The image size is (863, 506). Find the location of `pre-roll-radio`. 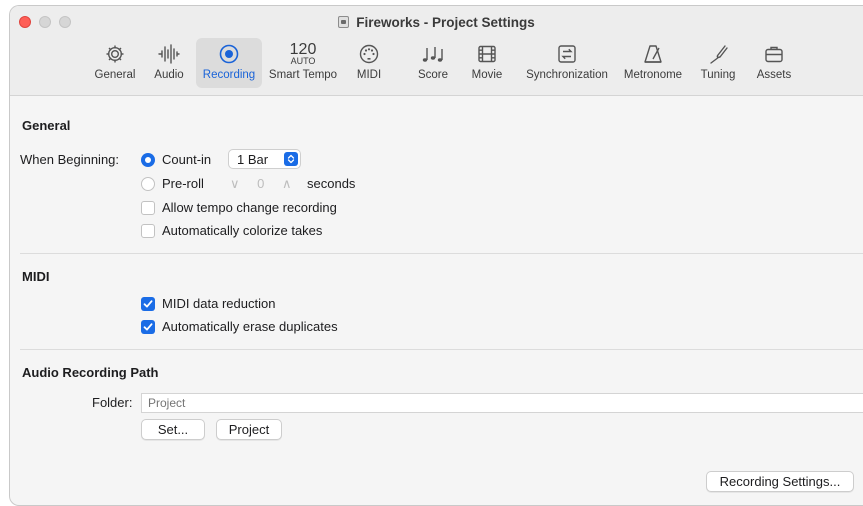

pre-roll-radio is located at coordinates (148, 184).